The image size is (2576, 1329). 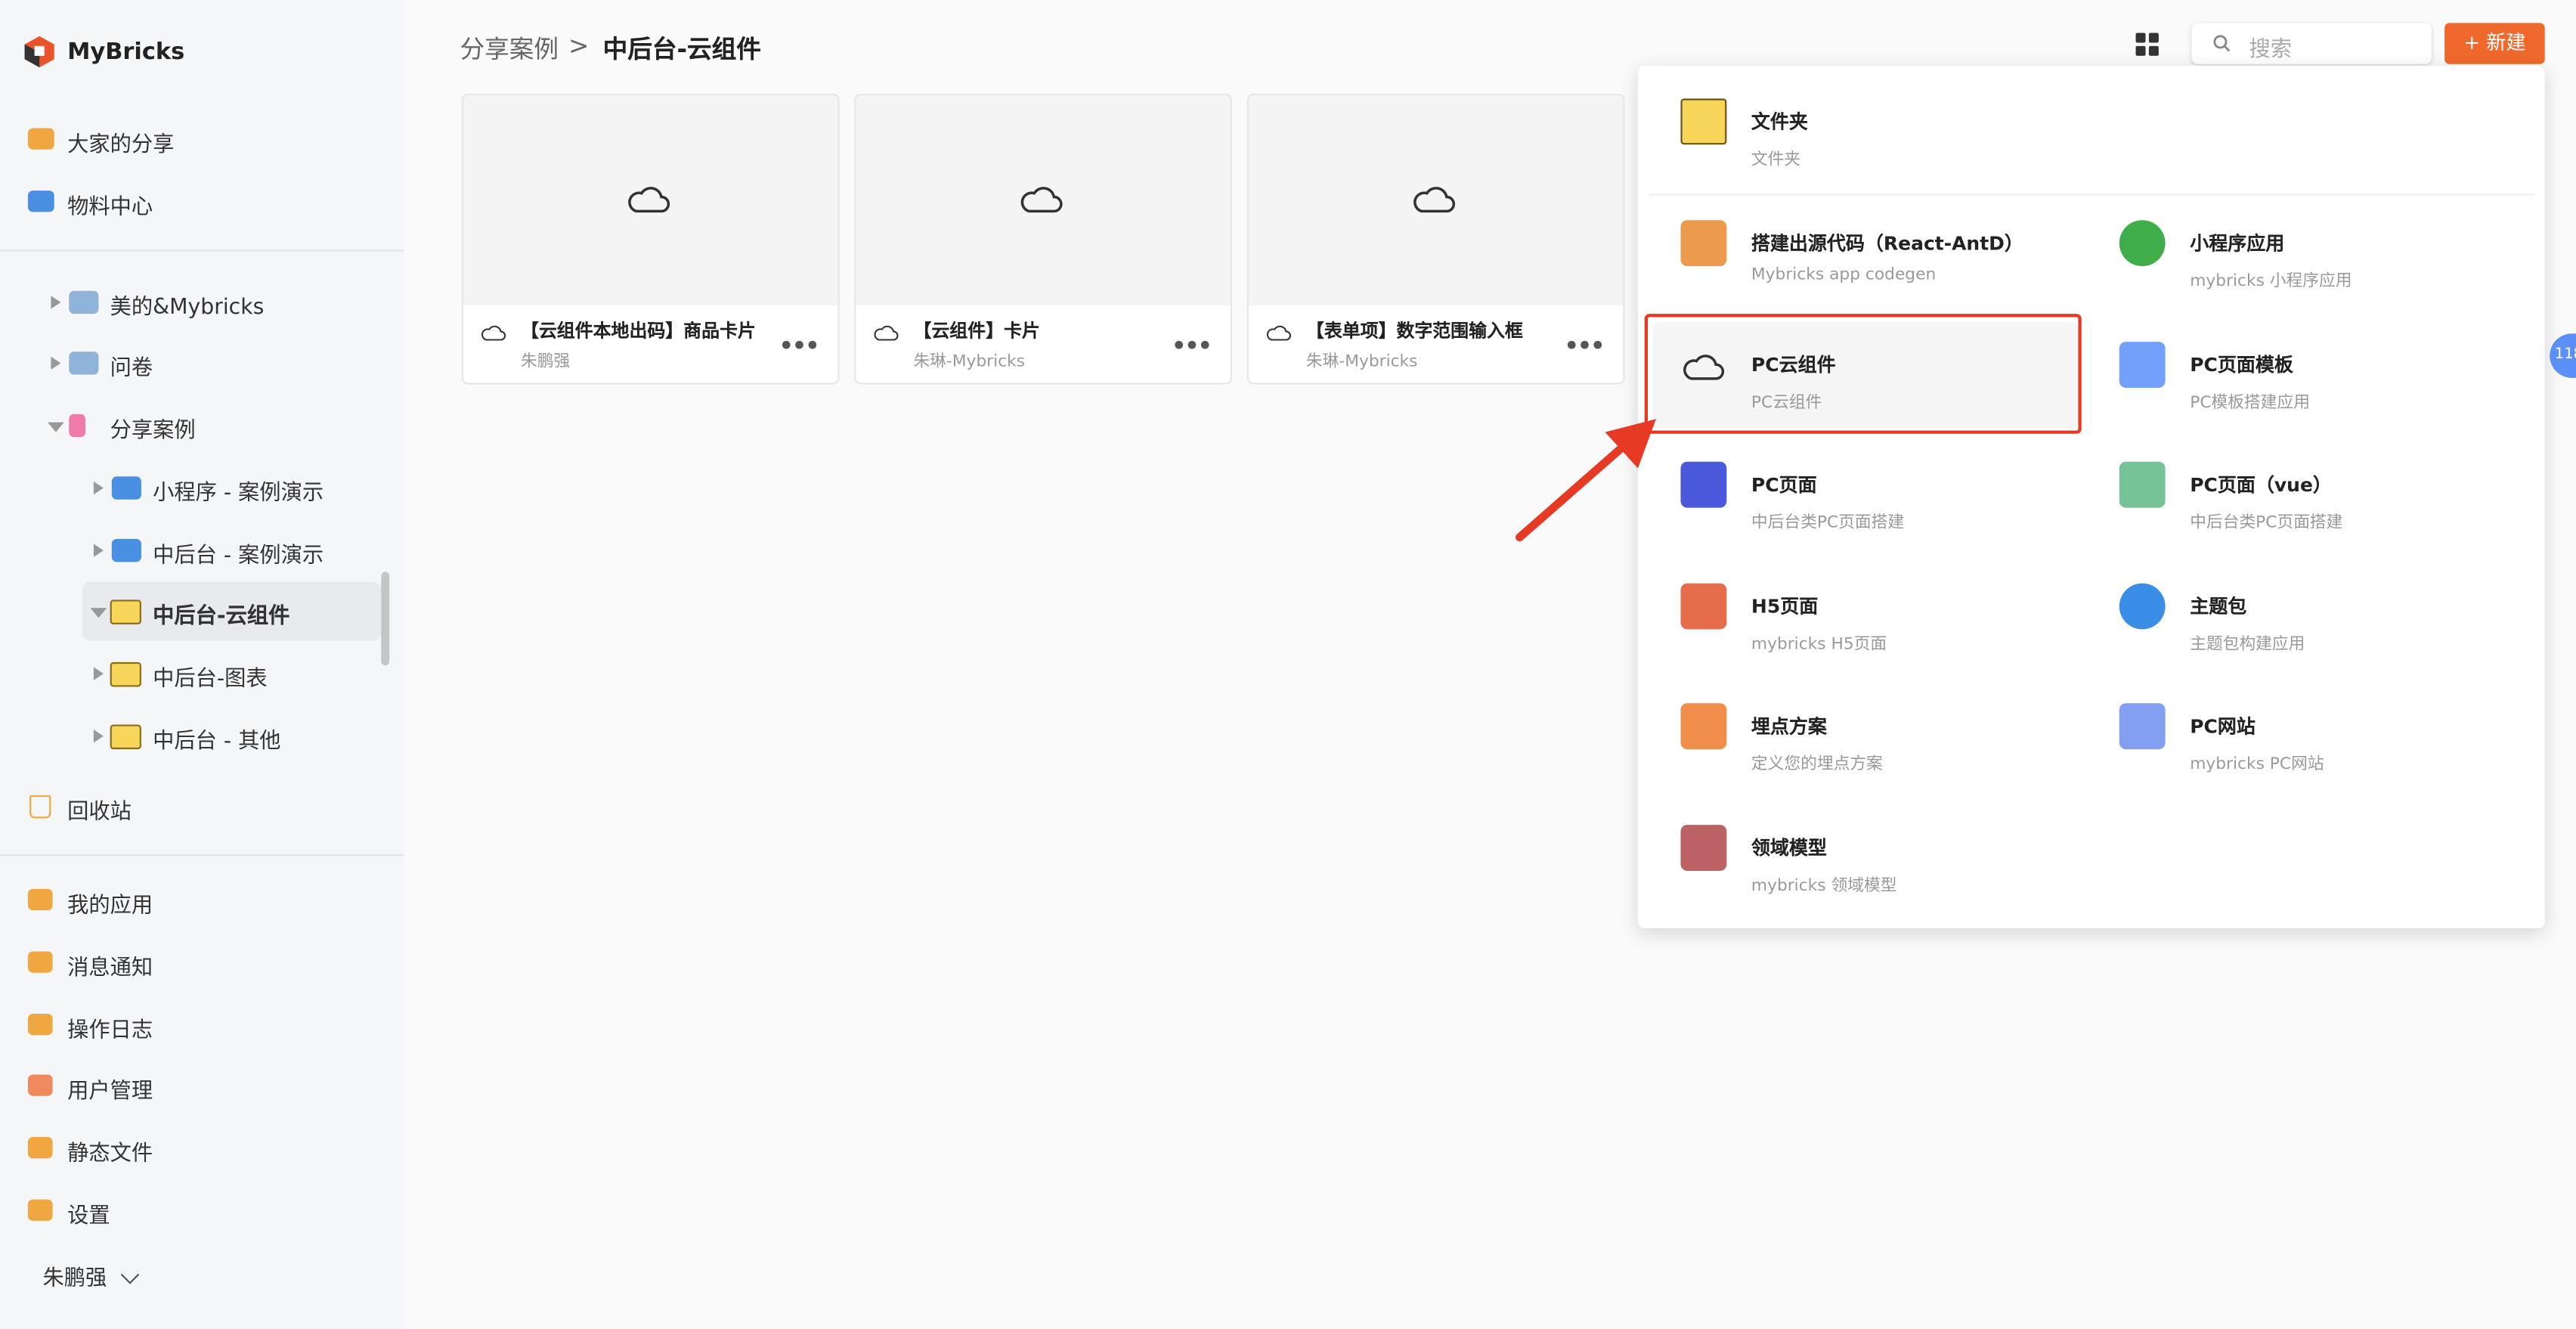 What do you see at coordinates (2271, 50) in the screenshot?
I see `search-placeholder: 搜索` at bounding box center [2271, 50].